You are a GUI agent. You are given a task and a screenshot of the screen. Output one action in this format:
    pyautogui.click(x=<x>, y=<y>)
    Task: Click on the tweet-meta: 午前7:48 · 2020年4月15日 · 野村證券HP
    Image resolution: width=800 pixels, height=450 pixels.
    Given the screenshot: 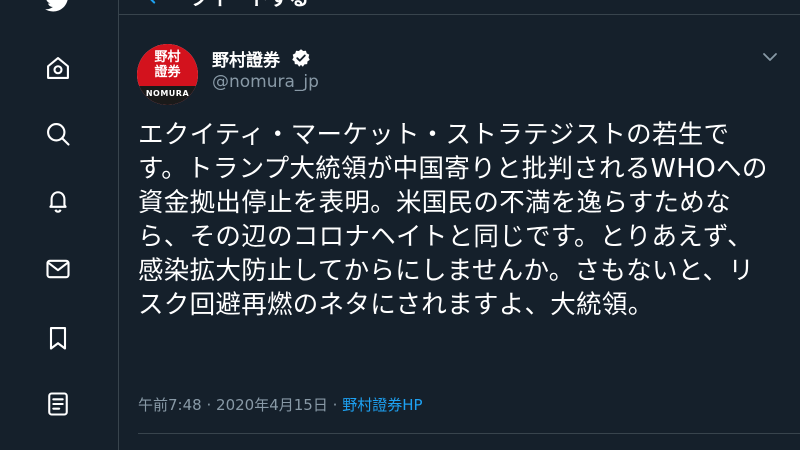 What is the action you would take?
    pyautogui.click(x=280, y=404)
    